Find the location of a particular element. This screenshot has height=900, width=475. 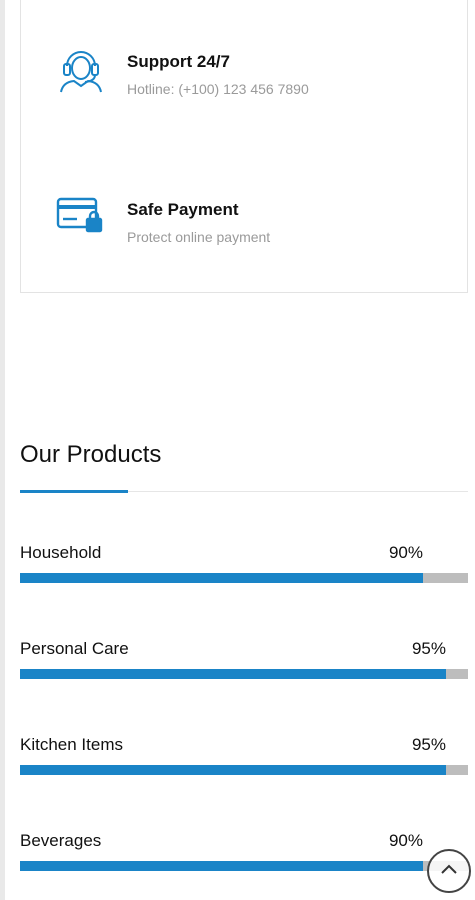

progress-label: Kitchen Items is located at coordinates (71, 744).